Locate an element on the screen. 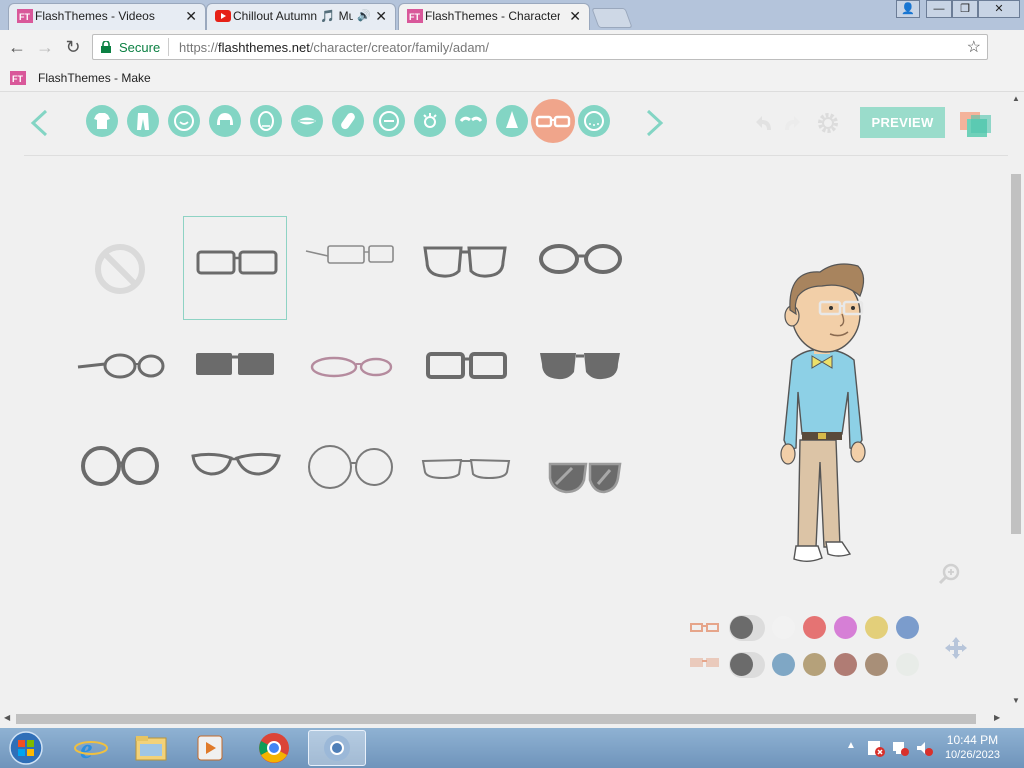 This screenshot has height=768, width=1024. shirt-icon is located at coordinates (102, 121).